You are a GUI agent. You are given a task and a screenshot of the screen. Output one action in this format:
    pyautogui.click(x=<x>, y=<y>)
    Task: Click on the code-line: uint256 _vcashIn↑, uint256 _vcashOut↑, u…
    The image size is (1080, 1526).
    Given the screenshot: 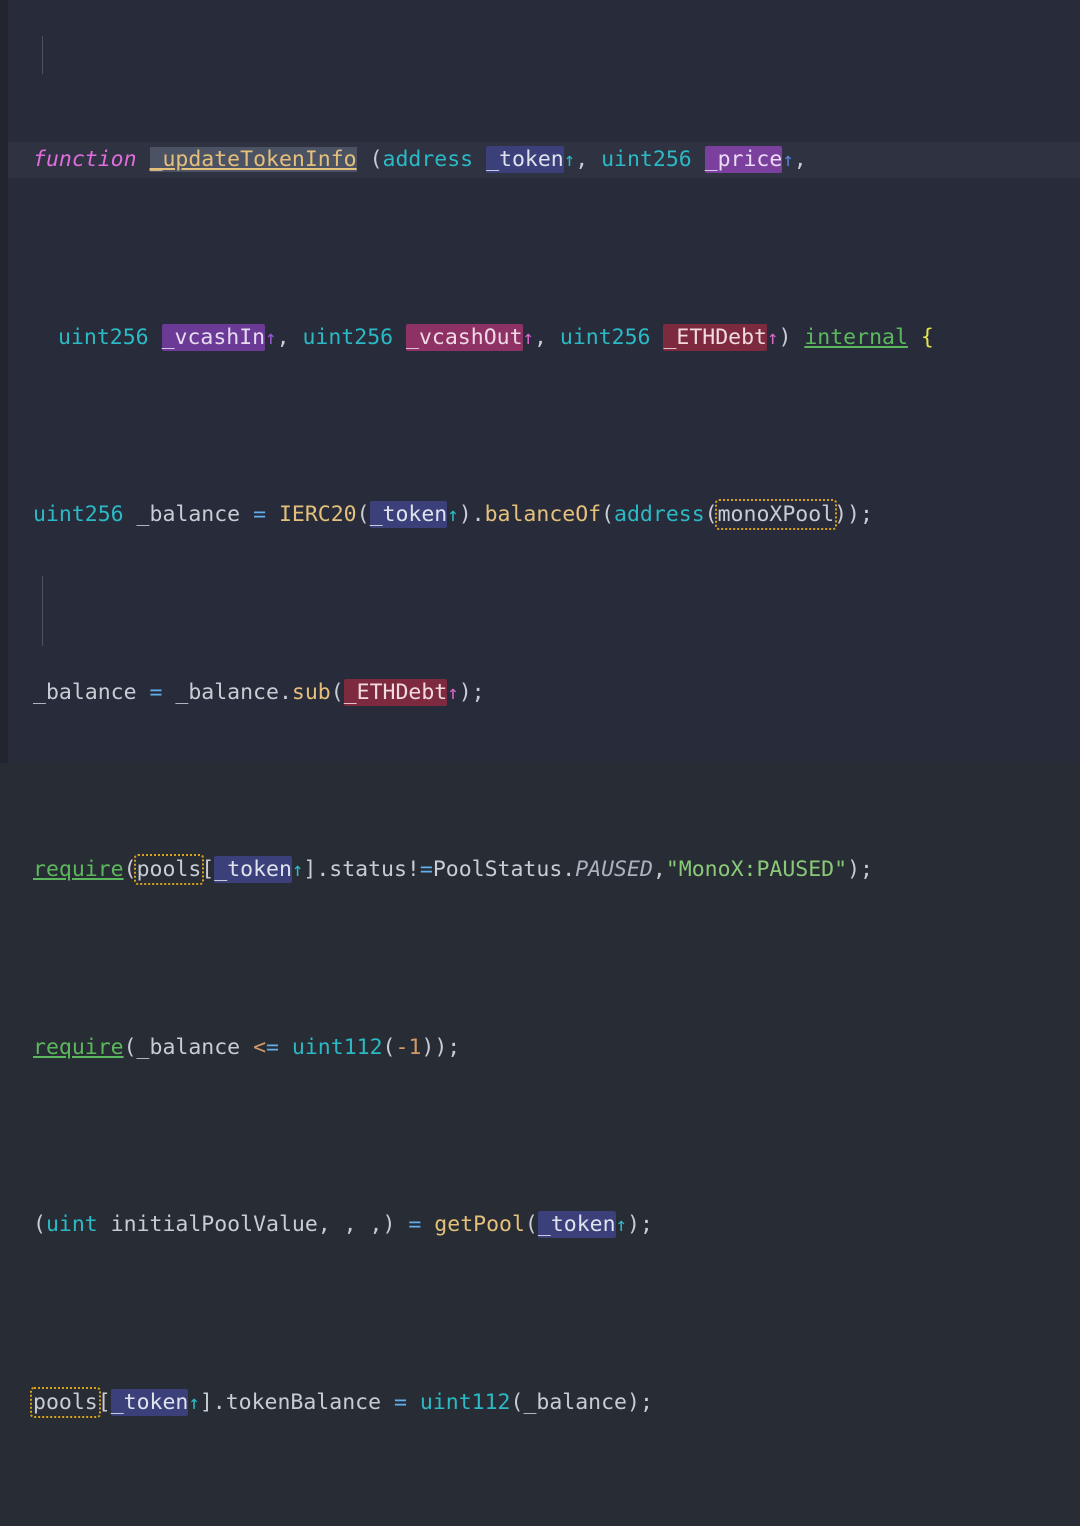 What is the action you would take?
    pyautogui.click(x=544, y=338)
    